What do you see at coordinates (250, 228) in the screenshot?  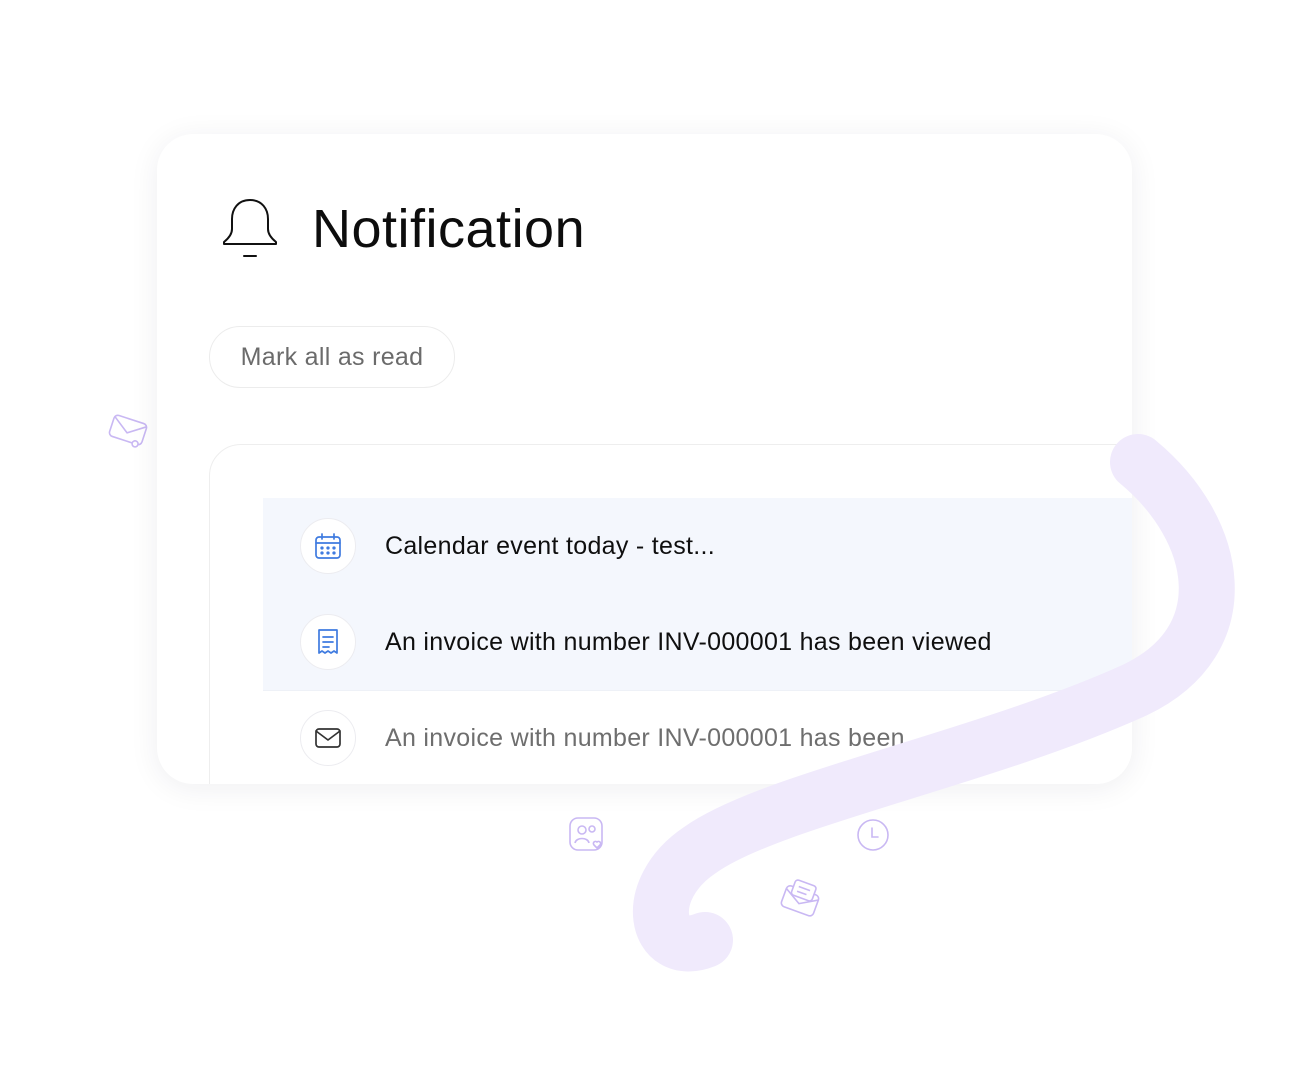 I see `bell-icon` at bounding box center [250, 228].